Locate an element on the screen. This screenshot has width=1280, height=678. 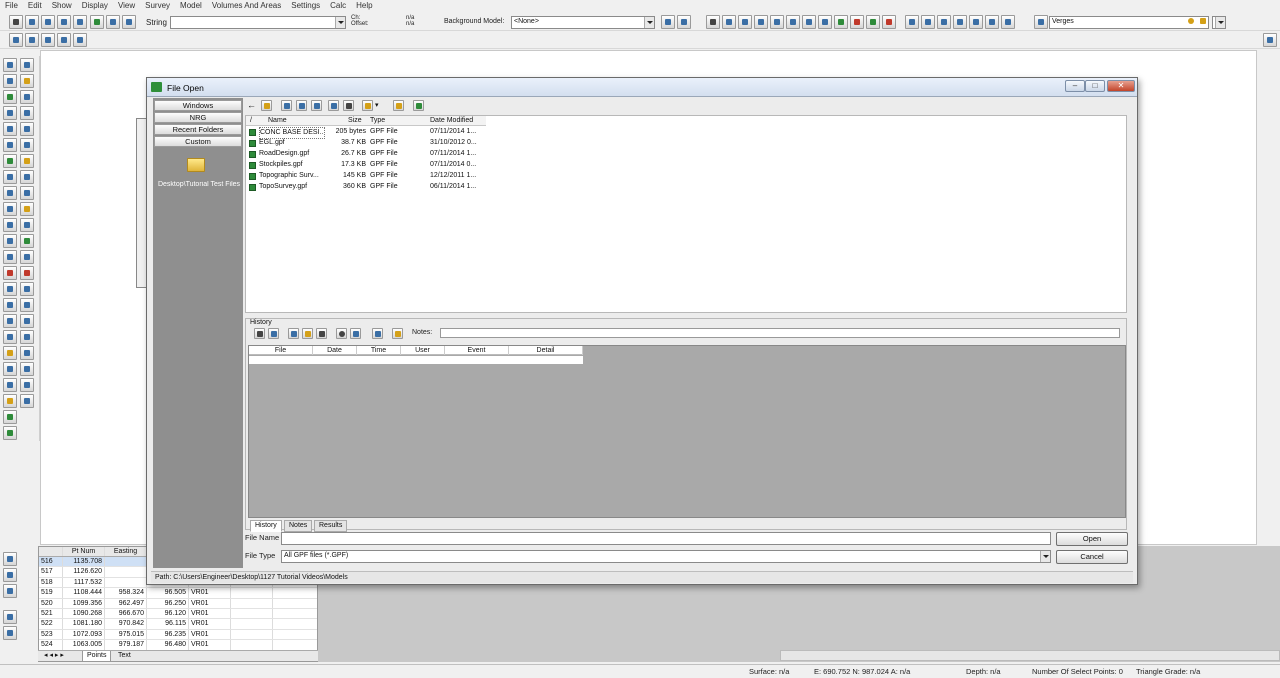
palette-tool-18-icon is located at coordinates (27, 193).